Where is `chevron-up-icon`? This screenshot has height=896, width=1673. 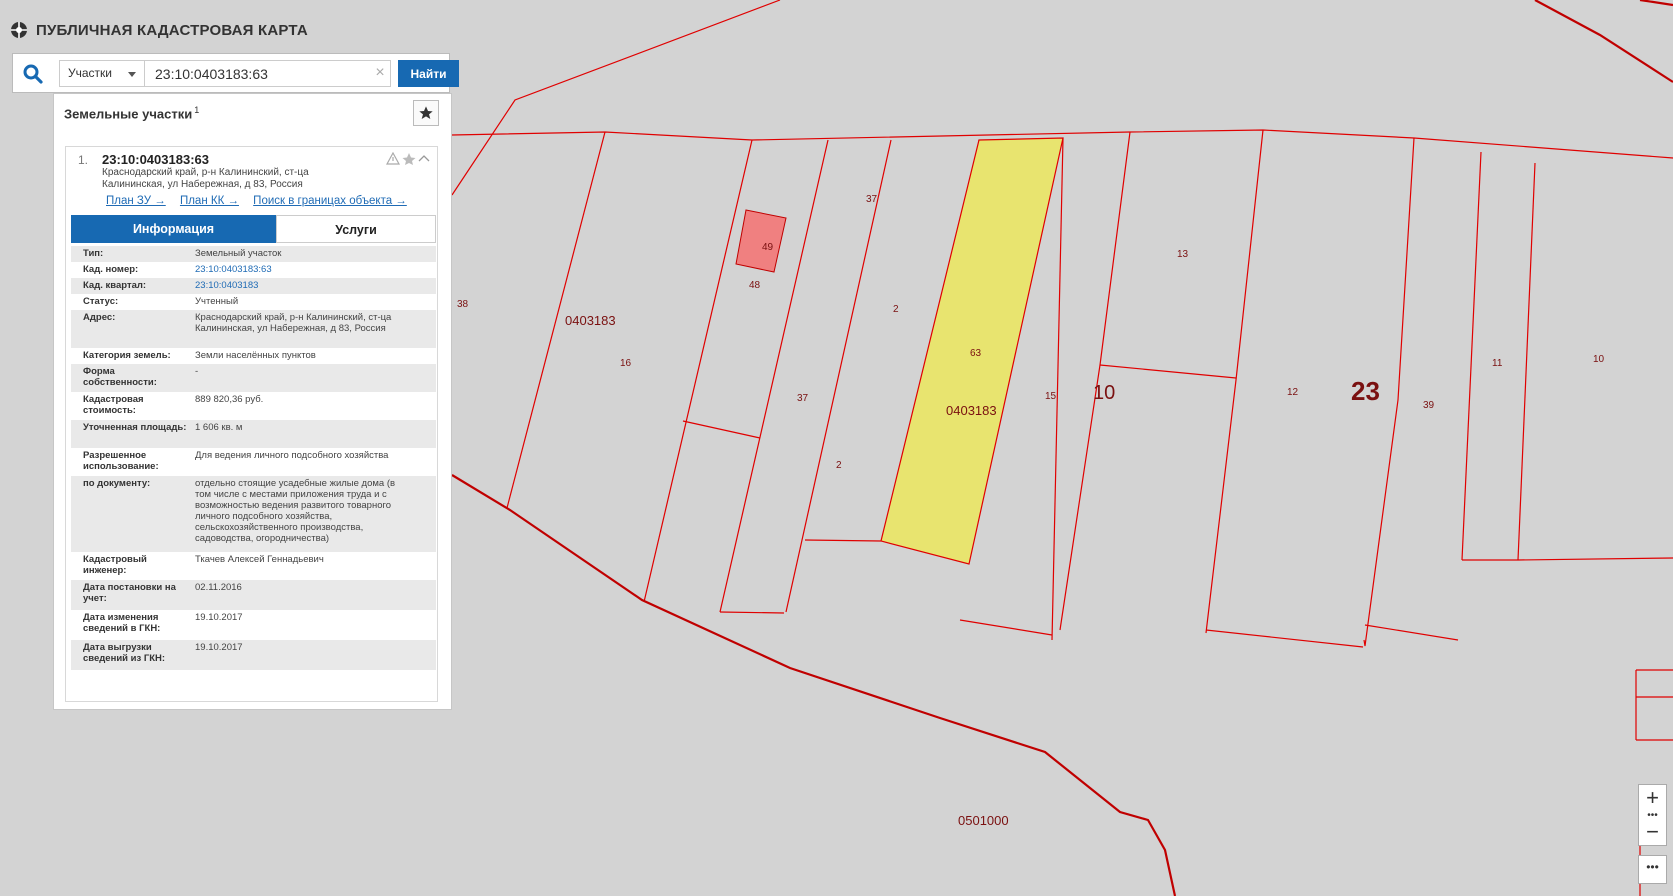 chevron-up-icon is located at coordinates (424, 158).